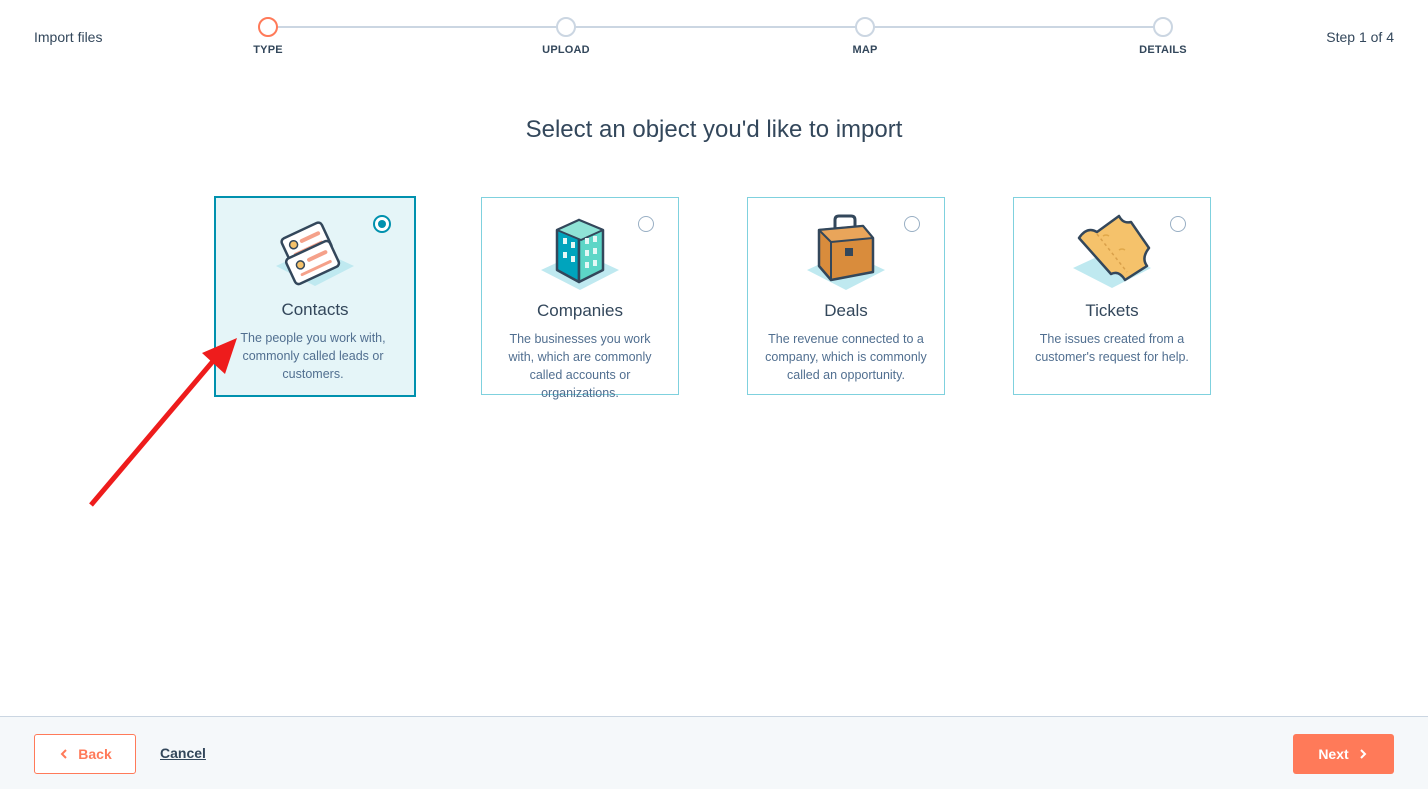  Describe the element at coordinates (716, 27) in the screenshot. I see `stepper-track` at that location.